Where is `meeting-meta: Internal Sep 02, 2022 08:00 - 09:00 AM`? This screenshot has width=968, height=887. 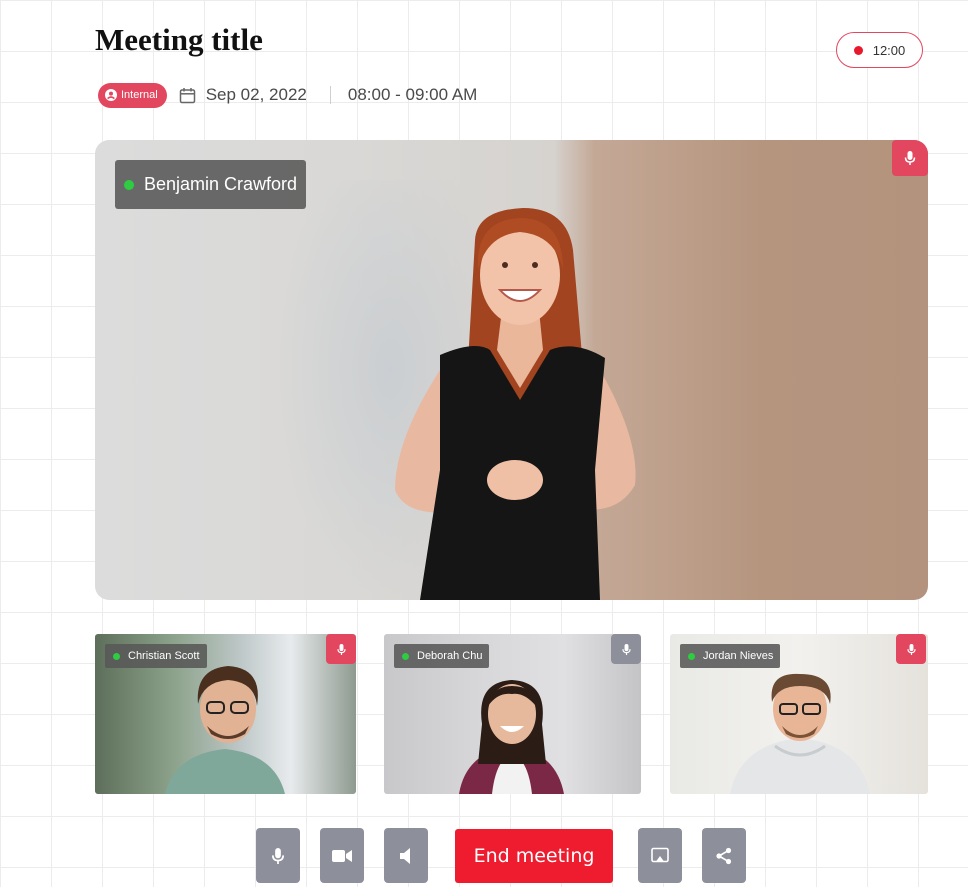
meeting-meta: Internal Sep 02, 2022 08:00 - 09:00 AM is located at coordinates (287, 95).